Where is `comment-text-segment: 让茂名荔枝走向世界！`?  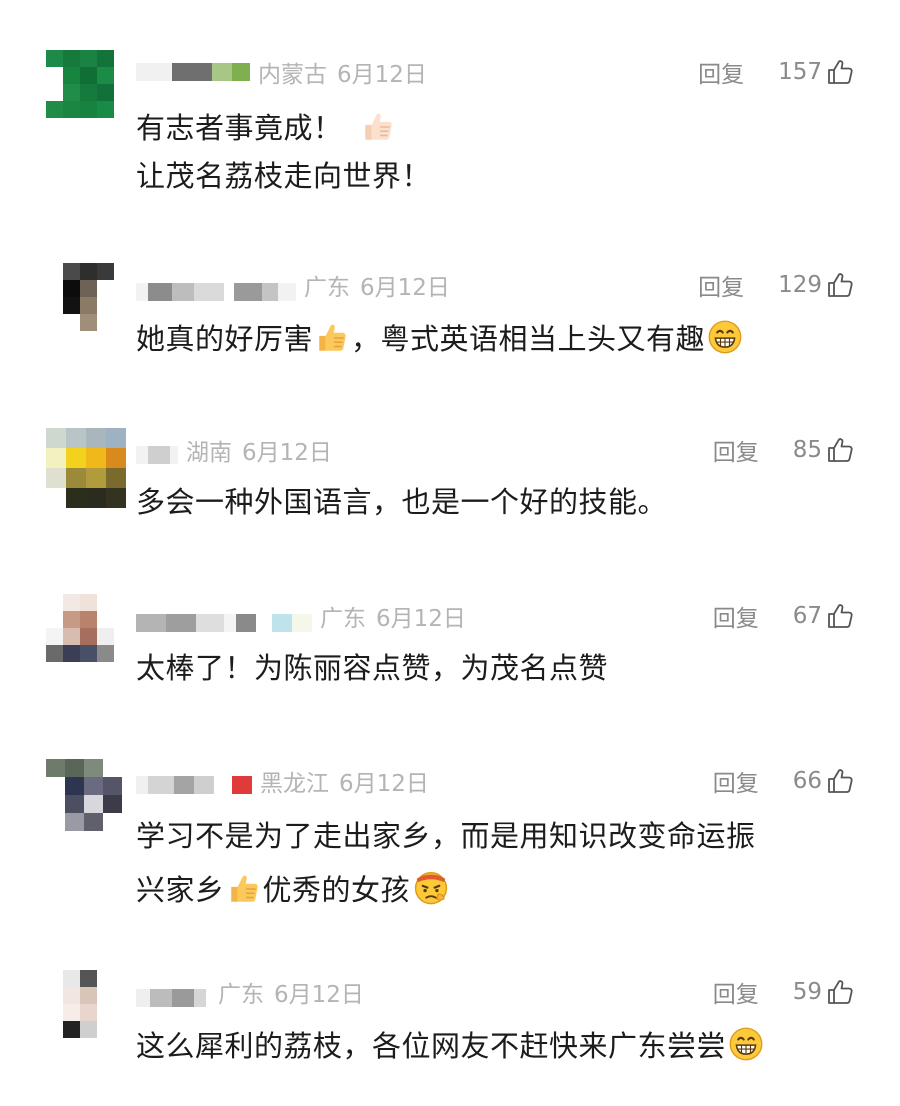 comment-text-segment: 让茂名荔枝走向世界！ is located at coordinates (284, 176).